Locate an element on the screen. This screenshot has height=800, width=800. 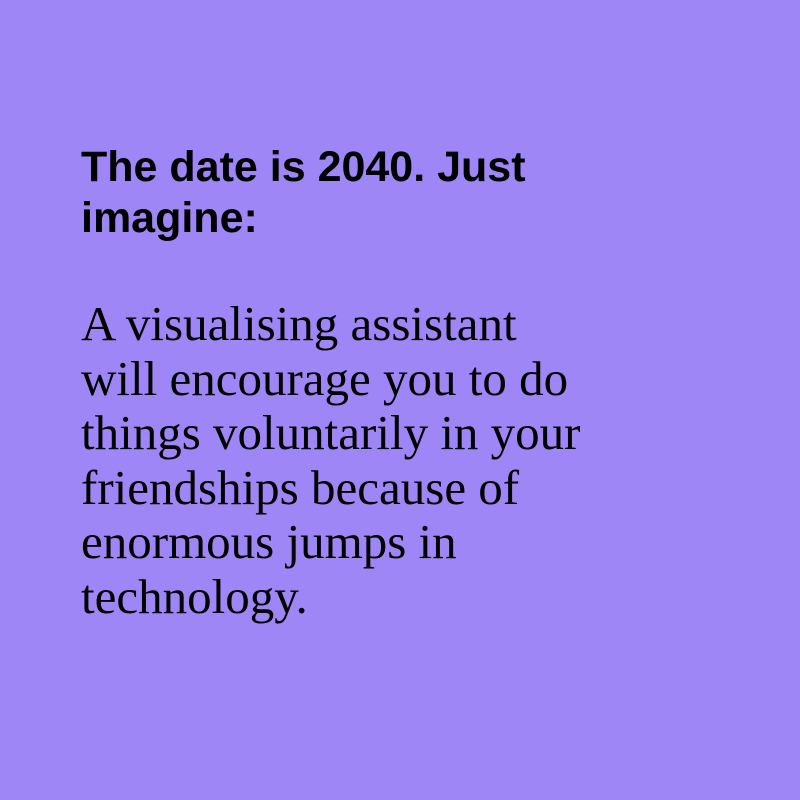
body-line: enormous jumps in is located at coordinates (269, 541).